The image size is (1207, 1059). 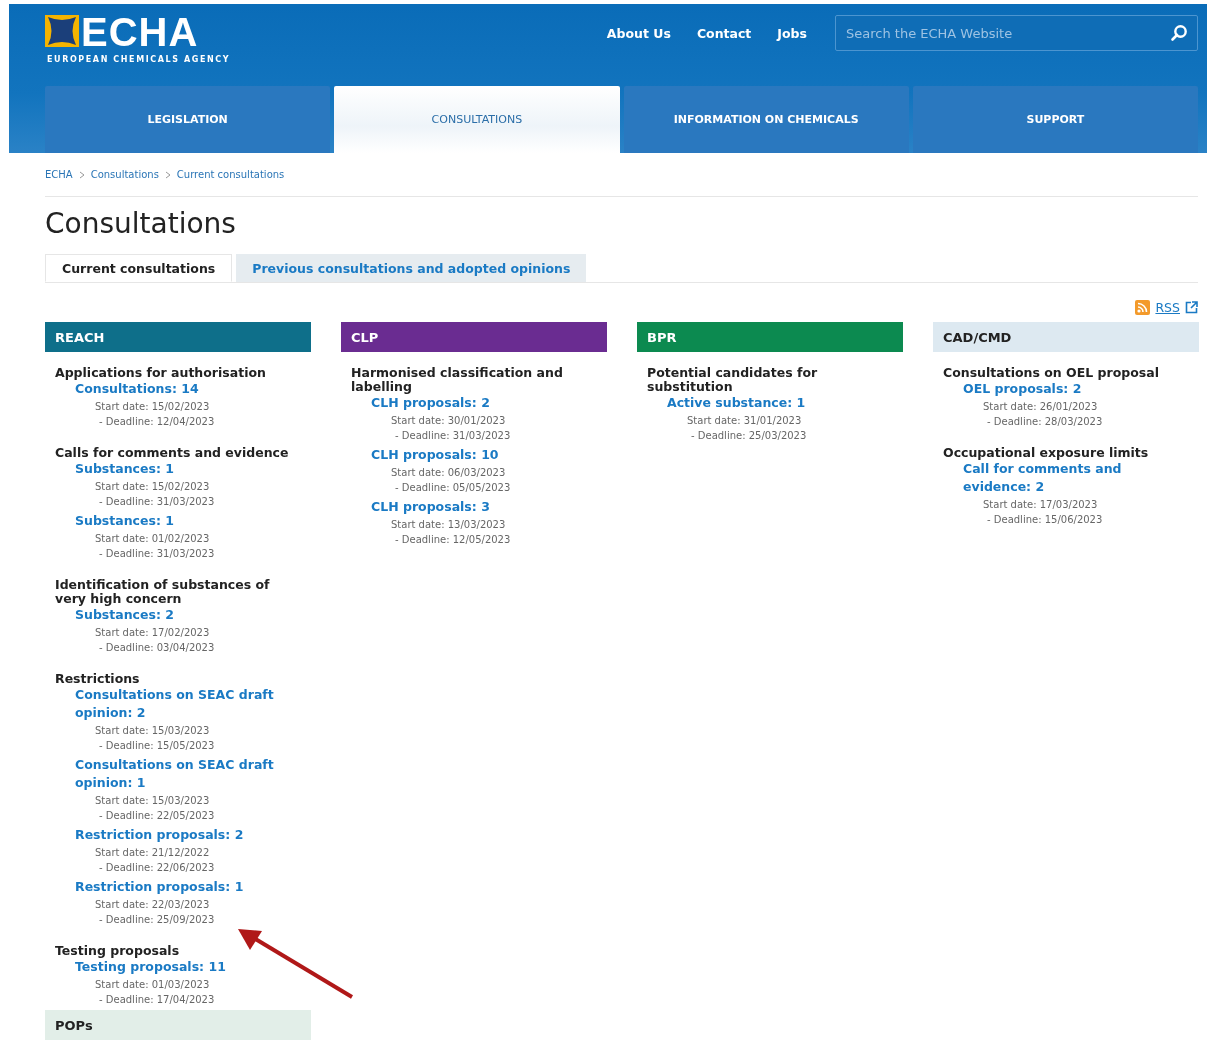 I want to click on deadline-date: - Deadline: 05/05/2023, so click(x=453, y=488).